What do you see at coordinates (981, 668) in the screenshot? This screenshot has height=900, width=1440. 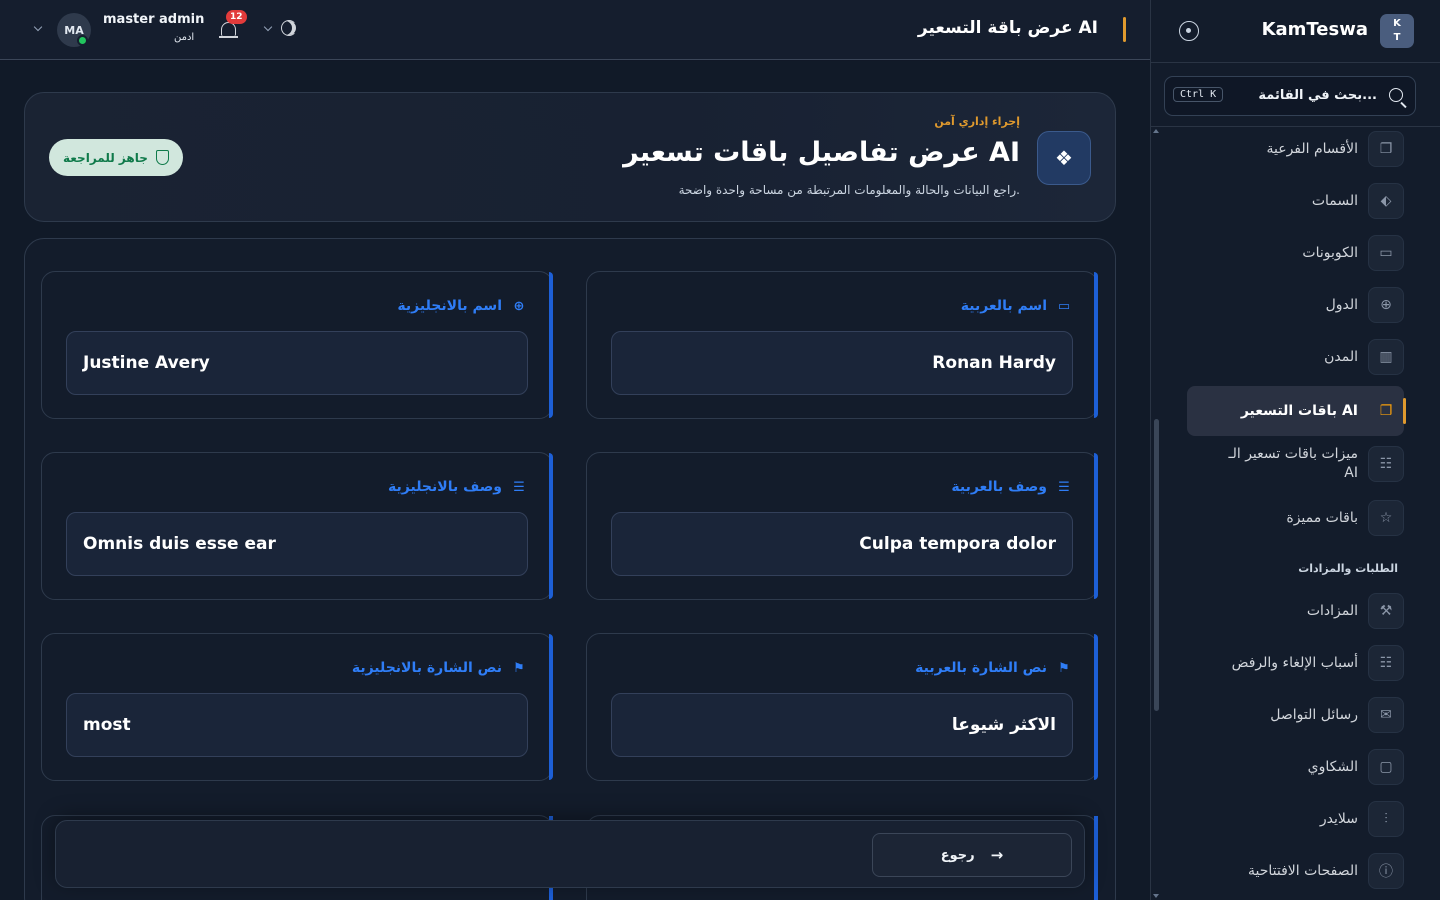 I see `field-label-text: نص الشارة بالعربية` at bounding box center [981, 668].